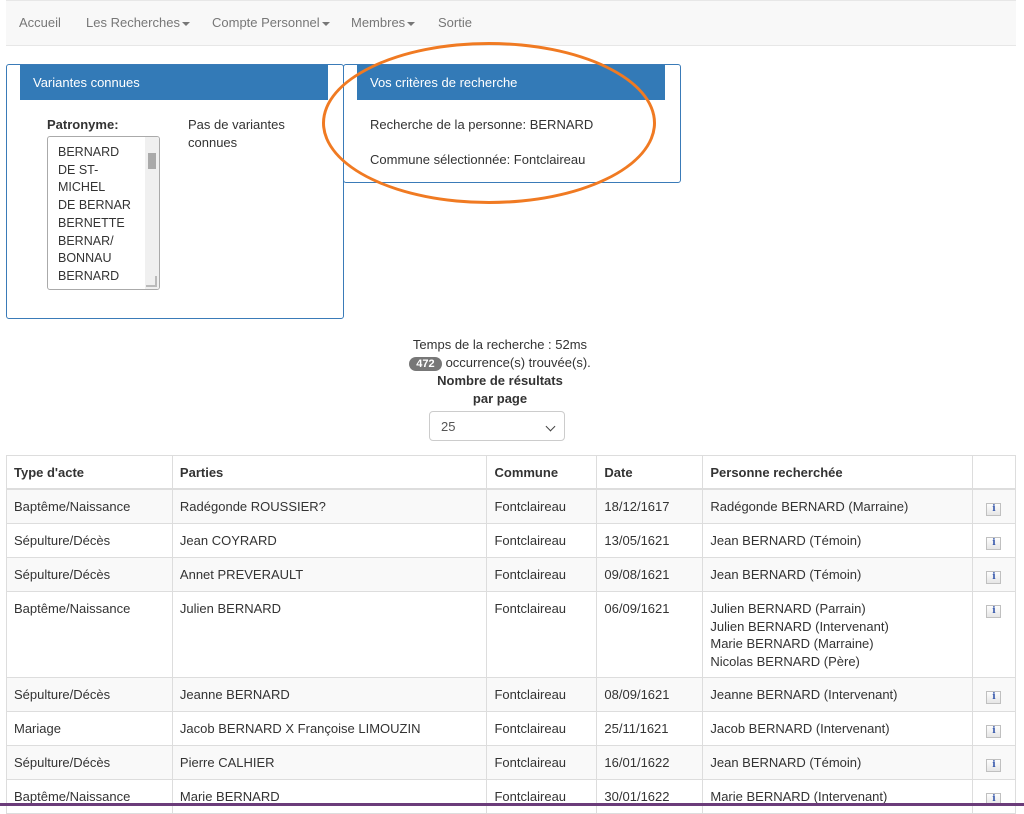 This screenshot has width=1024, height=814. Describe the element at coordinates (650, 762) in the screenshot. I see `date-cell: 16/01/1622` at that location.